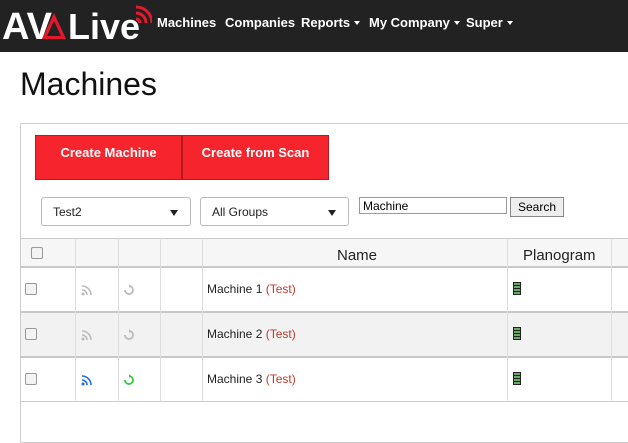  Describe the element at coordinates (27, 26) in the screenshot. I see `svg-text: AV` at that location.